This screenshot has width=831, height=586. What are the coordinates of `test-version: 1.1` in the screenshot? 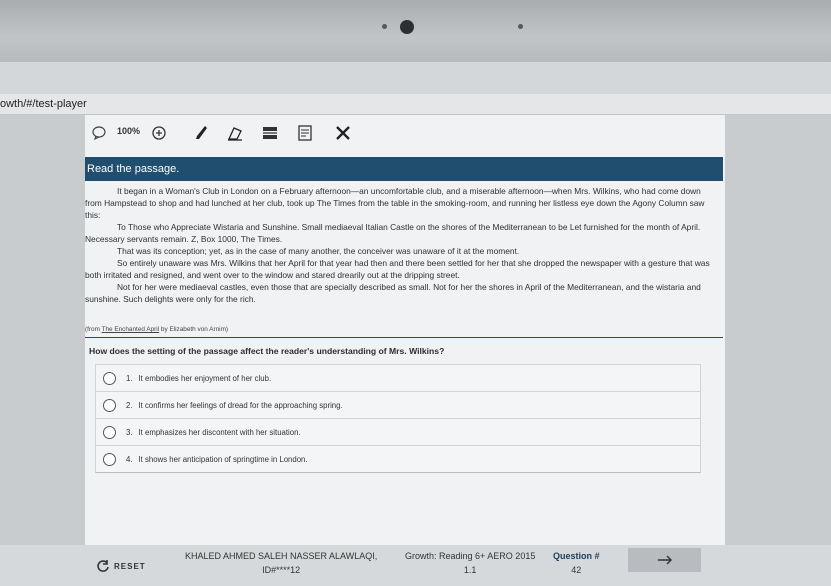 It's located at (470, 570).